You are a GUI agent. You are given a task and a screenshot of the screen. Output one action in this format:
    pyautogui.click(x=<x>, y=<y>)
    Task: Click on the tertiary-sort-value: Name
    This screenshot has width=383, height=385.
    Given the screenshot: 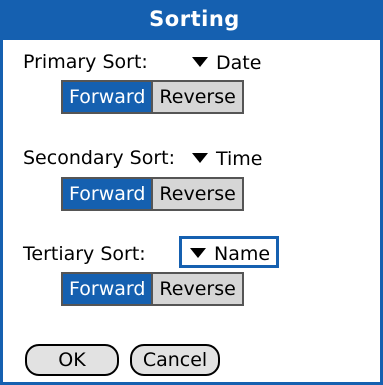 What is the action you would take?
    pyautogui.click(x=242, y=254)
    